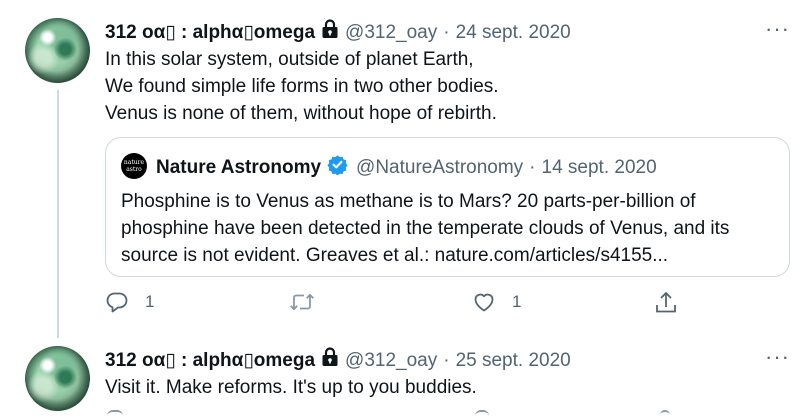 The height and width of the screenshot is (420, 801). What do you see at coordinates (238, 168) in the screenshot?
I see `quoted-display-name: Nature Astronomy` at bounding box center [238, 168].